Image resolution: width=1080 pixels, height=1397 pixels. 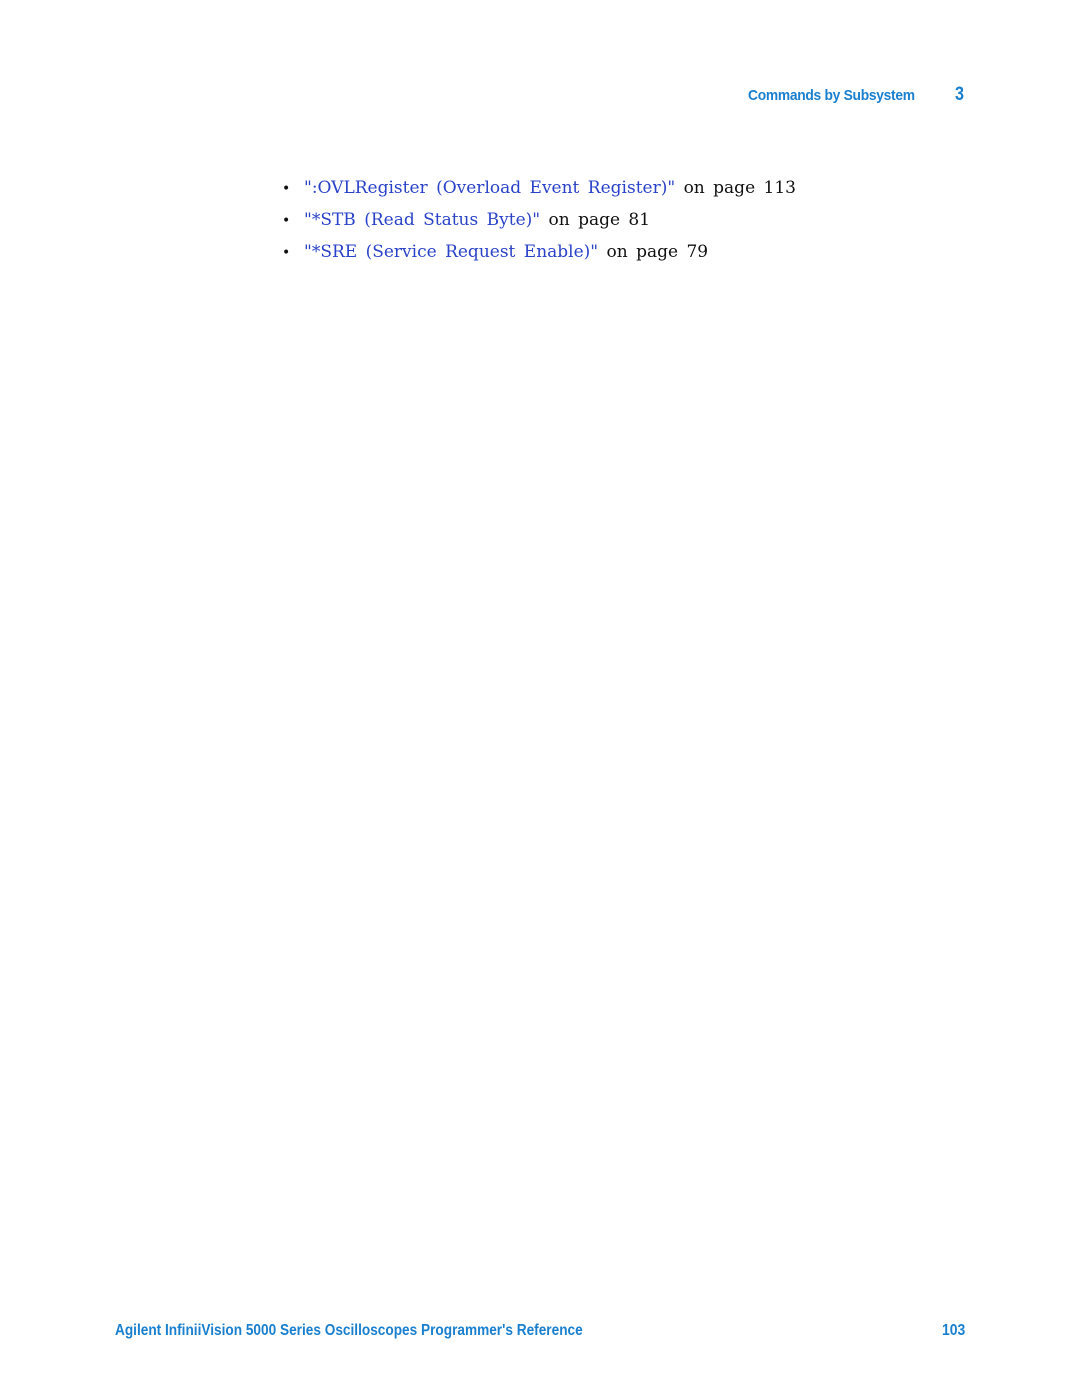 What do you see at coordinates (422, 220) in the screenshot?
I see `stb-link: "*STB (Read Status Byte)"` at bounding box center [422, 220].